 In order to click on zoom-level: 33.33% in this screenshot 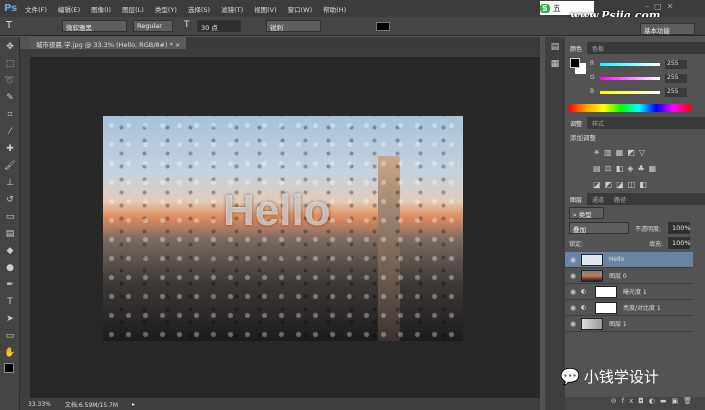, I will do `click(39, 404)`.